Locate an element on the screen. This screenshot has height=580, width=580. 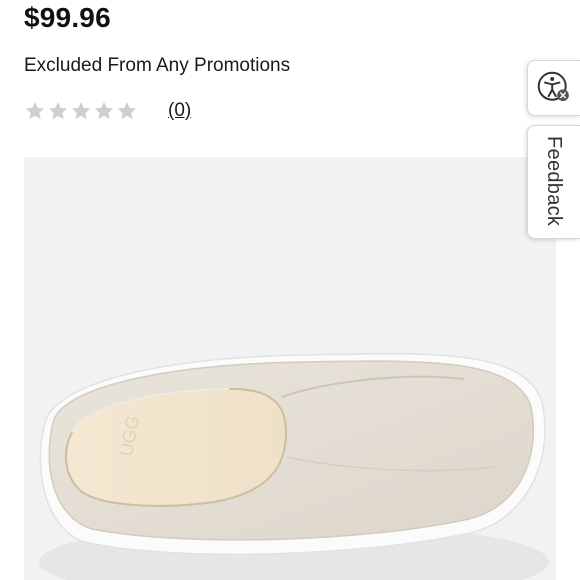
accessibility-icon is located at coordinates (553, 86).